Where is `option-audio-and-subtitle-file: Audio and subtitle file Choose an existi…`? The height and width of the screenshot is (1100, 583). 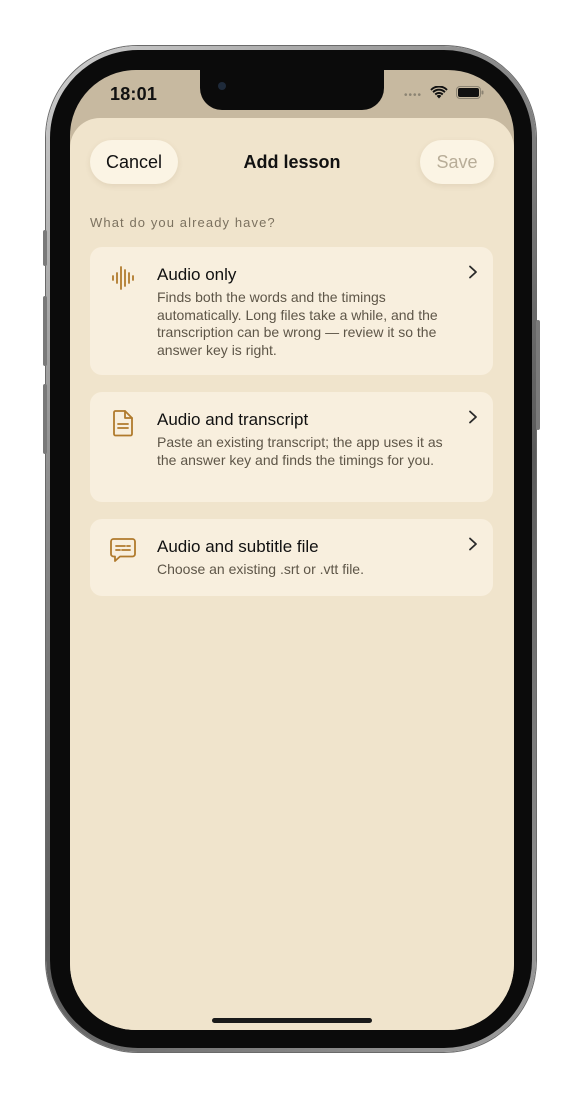 option-audio-and-subtitle-file: Audio and subtitle file Choose an existi… is located at coordinates (291, 557).